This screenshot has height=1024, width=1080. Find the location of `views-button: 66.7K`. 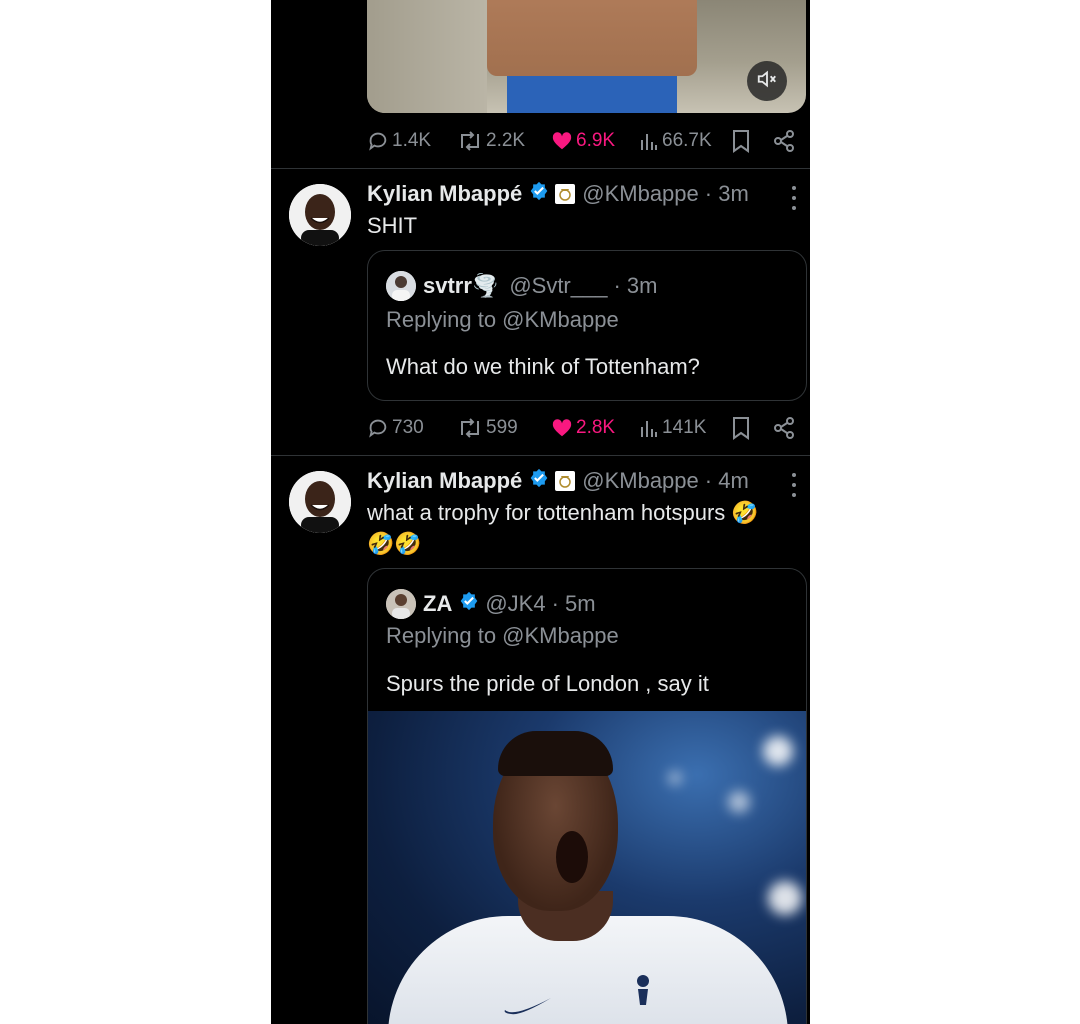

views-button: 66.7K is located at coordinates (675, 141).